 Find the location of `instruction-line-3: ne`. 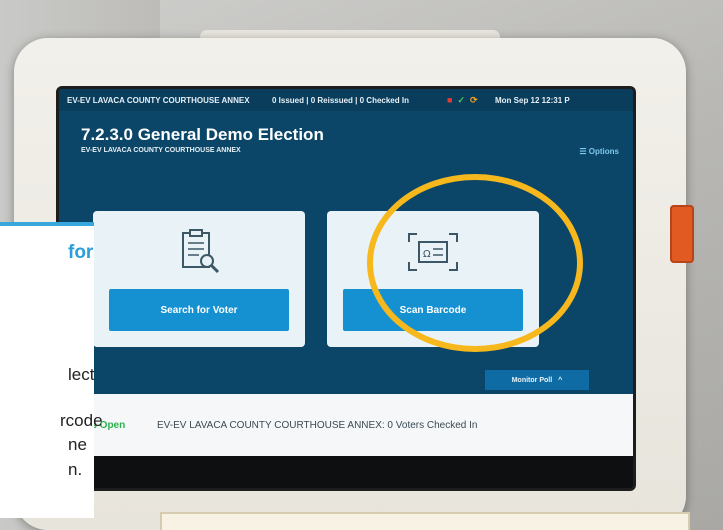

instruction-line-3: ne is located at coordinates (77, 444).